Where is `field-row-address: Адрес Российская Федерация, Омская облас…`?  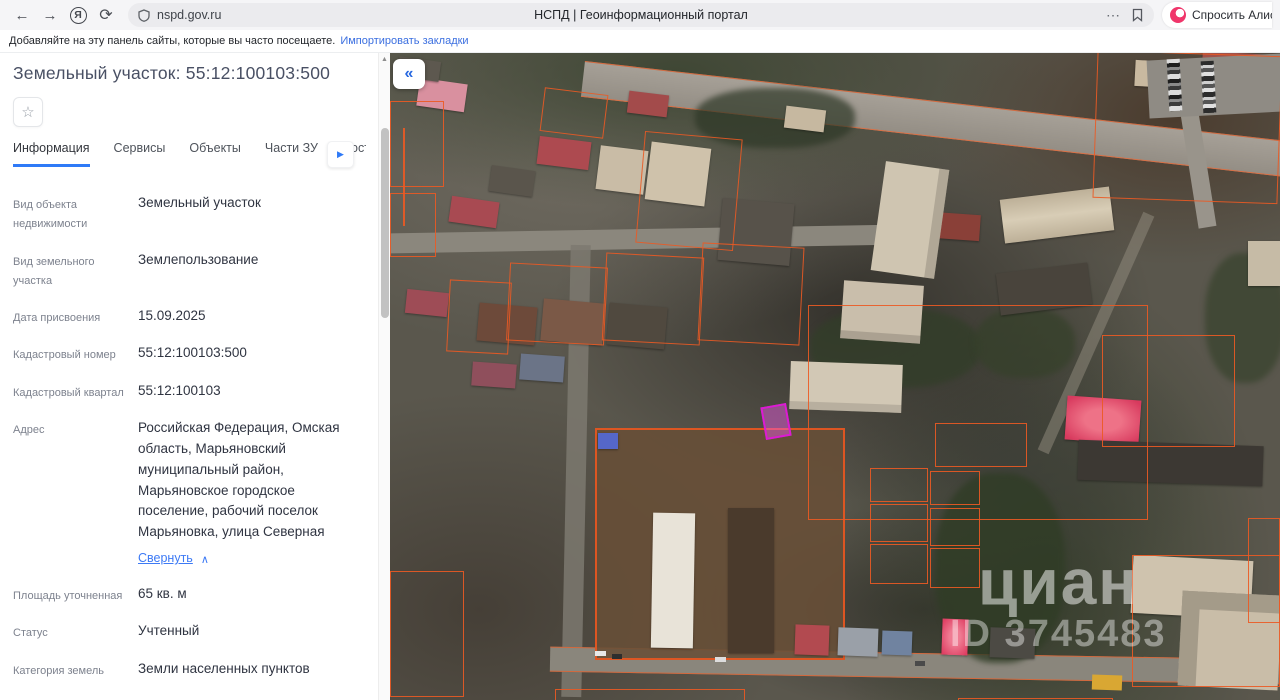
field-row-address: Адрес Российская Федерация, Омская облас… is located at coordinates (189, 493).